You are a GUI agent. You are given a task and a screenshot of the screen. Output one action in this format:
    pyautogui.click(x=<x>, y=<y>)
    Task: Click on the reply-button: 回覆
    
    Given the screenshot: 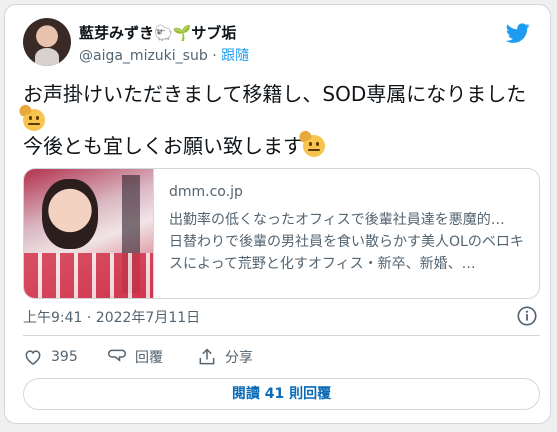 What is the action you would take?
    pyautogui.click(x=135, y=357)
    